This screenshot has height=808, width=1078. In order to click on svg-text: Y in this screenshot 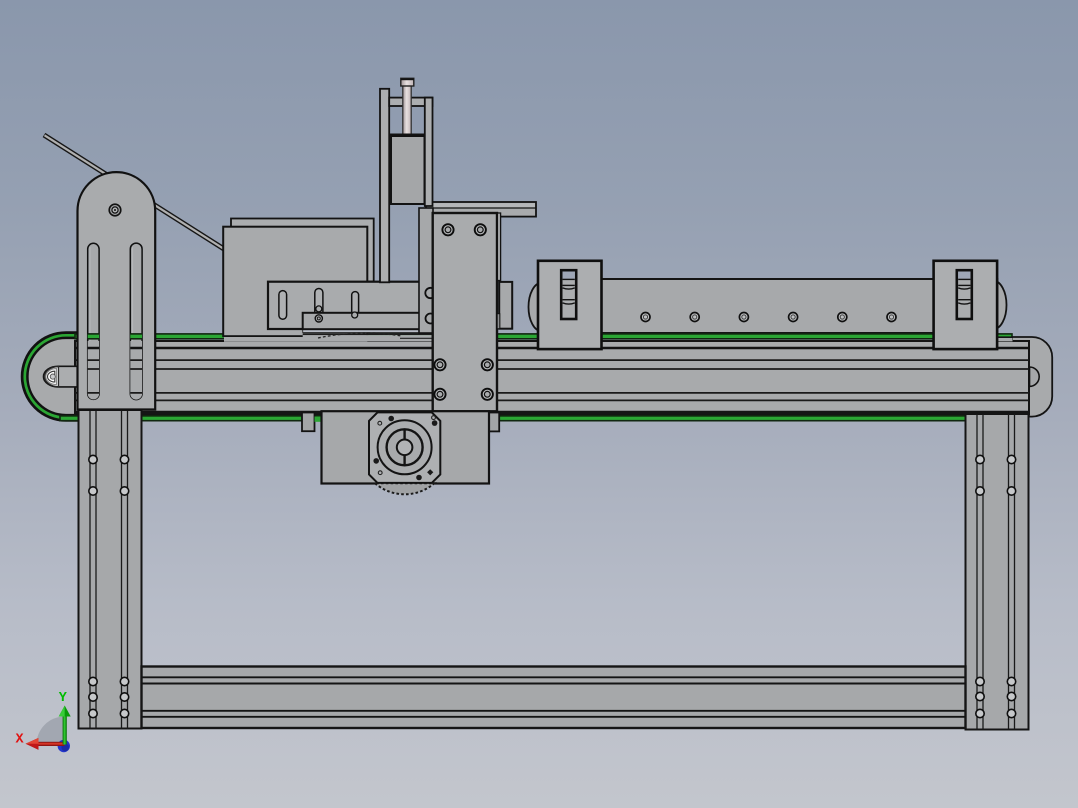, I will do `click(63, 698)`.